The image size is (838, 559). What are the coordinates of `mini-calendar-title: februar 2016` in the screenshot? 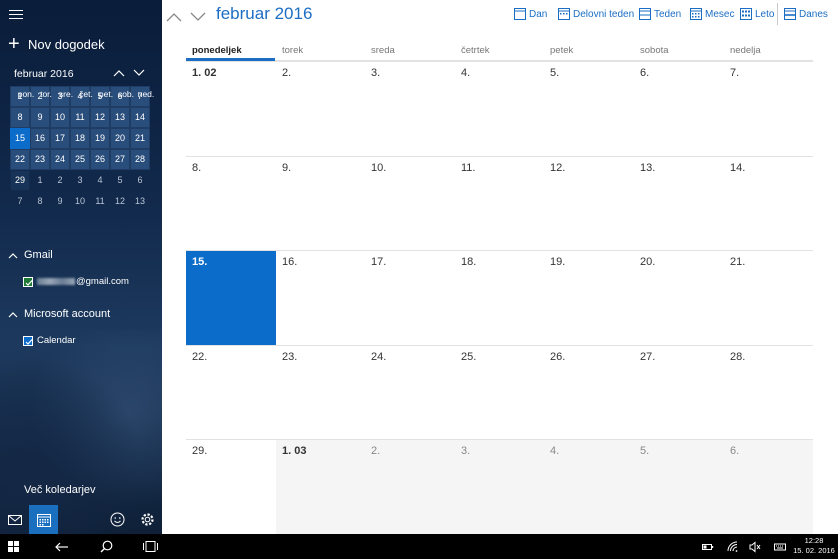 It's located at (44, 74).